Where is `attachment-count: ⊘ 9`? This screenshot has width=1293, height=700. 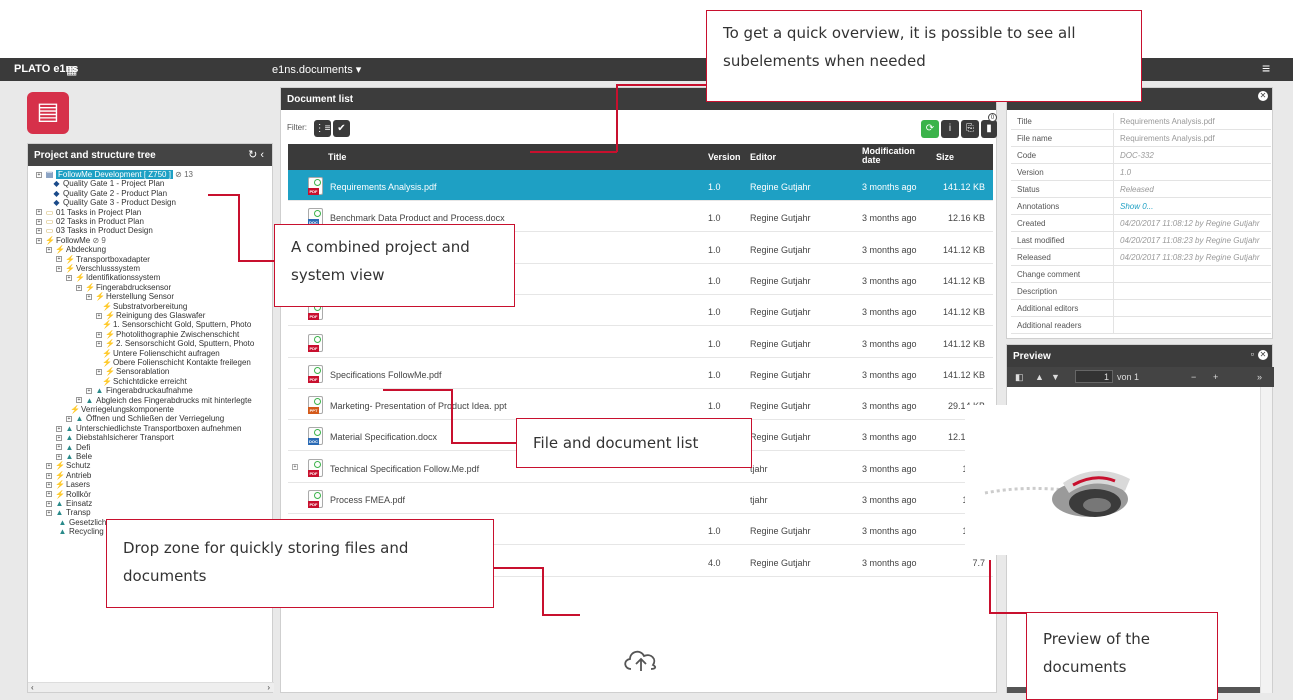 attachment-count: ⊘ 9 is located at coordinates (99, 240).